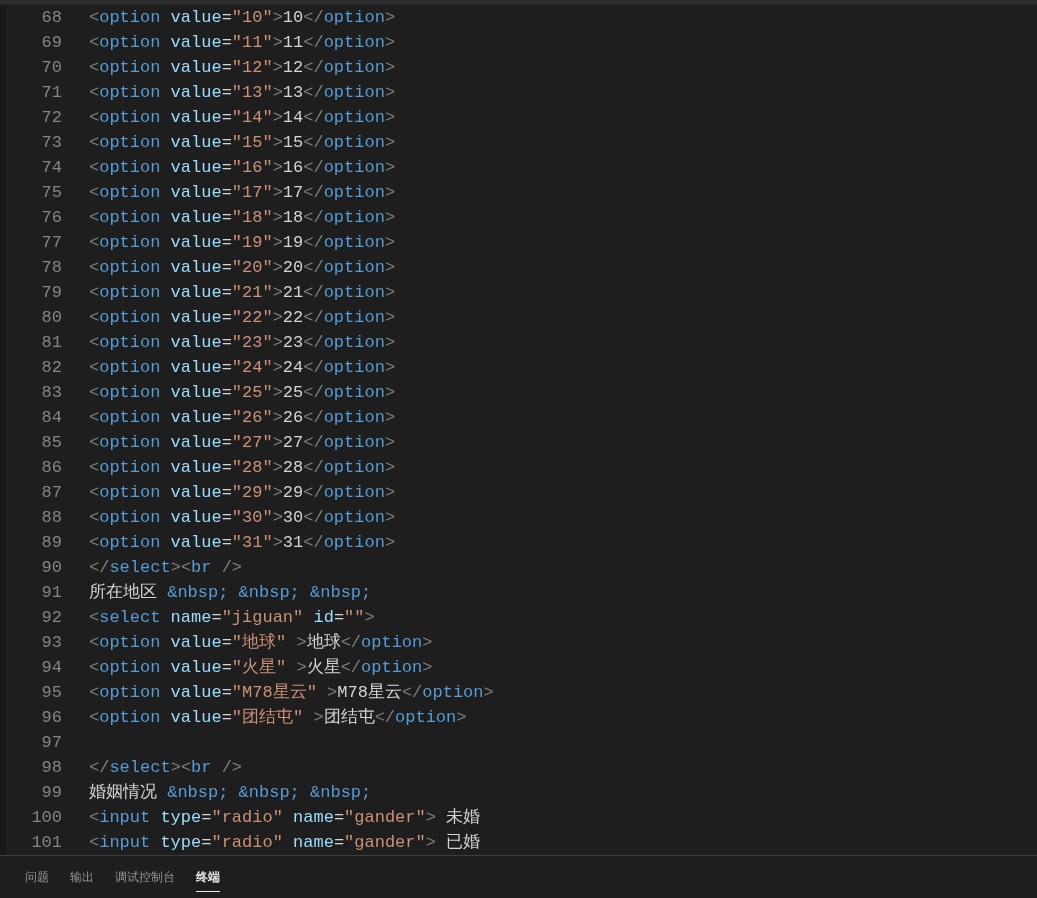  Describe the element at coordinates (242, 267) in the screenshot. I see `code-line: <option value="20">20</option>` at that location.